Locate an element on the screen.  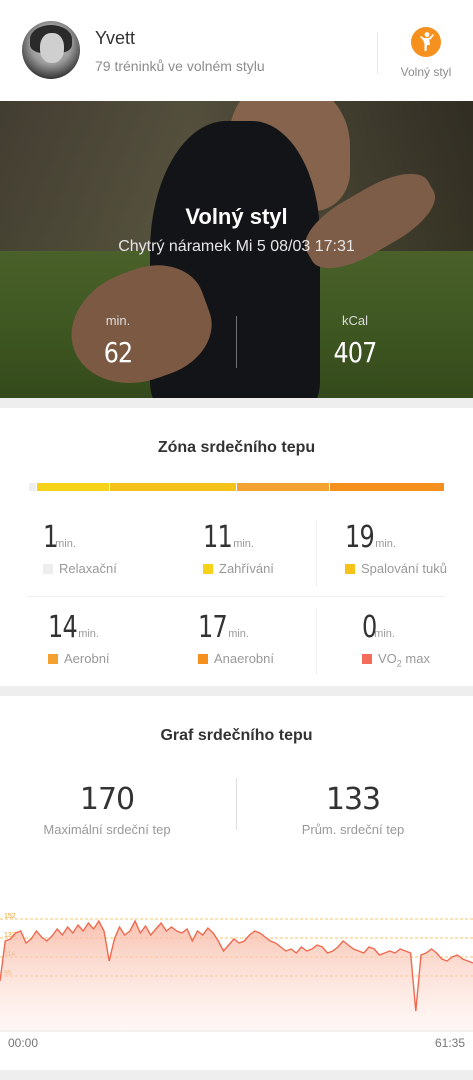
duration-value: 62 is located at coordinates (118, 352).